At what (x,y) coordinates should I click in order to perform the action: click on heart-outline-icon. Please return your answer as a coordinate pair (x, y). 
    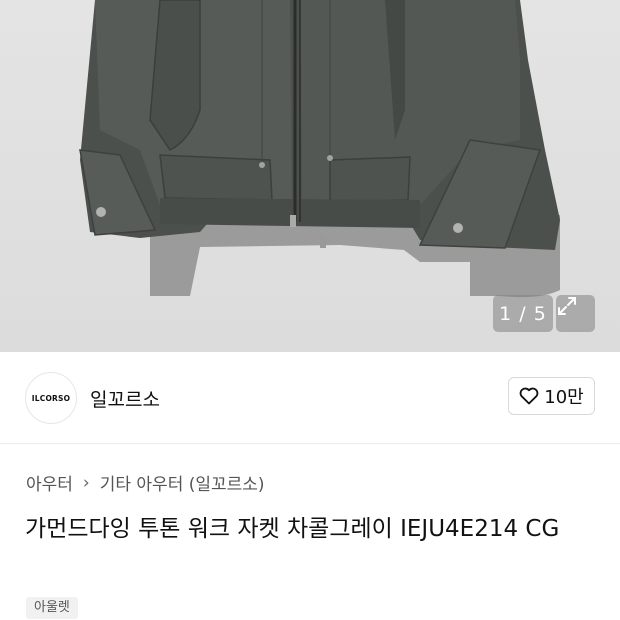
    Looking at the image, I should click on (529, 396).